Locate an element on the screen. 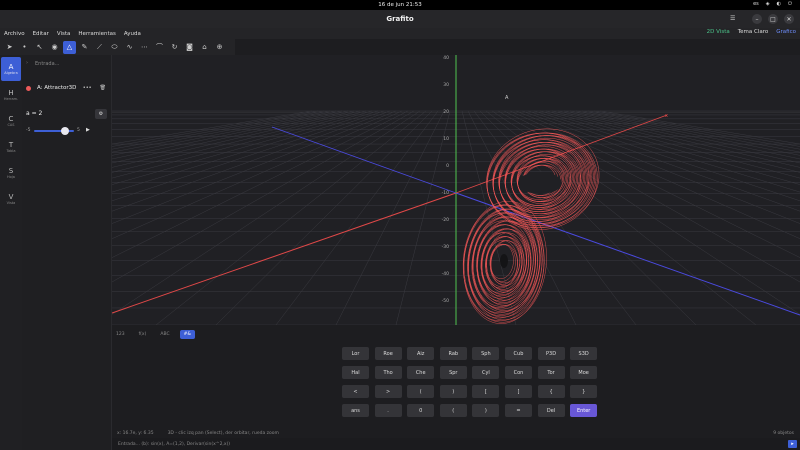  graphic-toggle: Grafico is located at coordinates (786, 32).